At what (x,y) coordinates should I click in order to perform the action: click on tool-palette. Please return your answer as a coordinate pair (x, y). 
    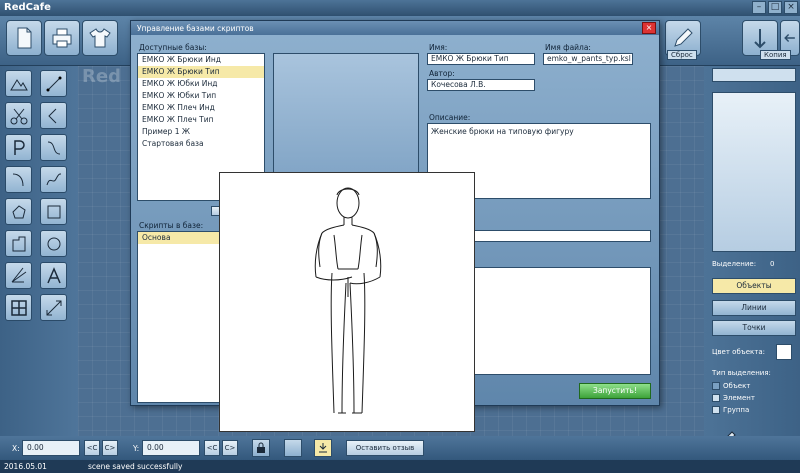
    Looking at the image, I should click on (39, 251).